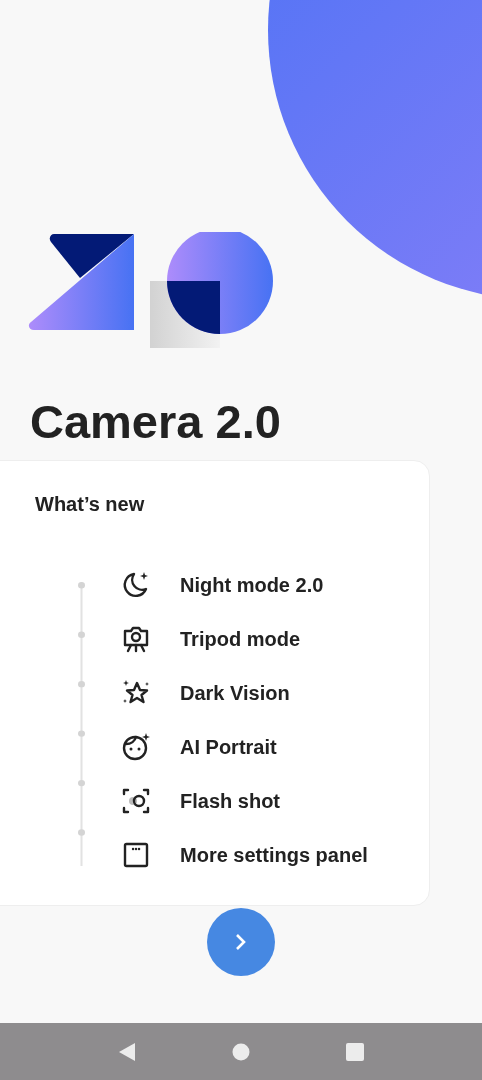  I want to click on feature-label: More settings panel, so click(274, 855).